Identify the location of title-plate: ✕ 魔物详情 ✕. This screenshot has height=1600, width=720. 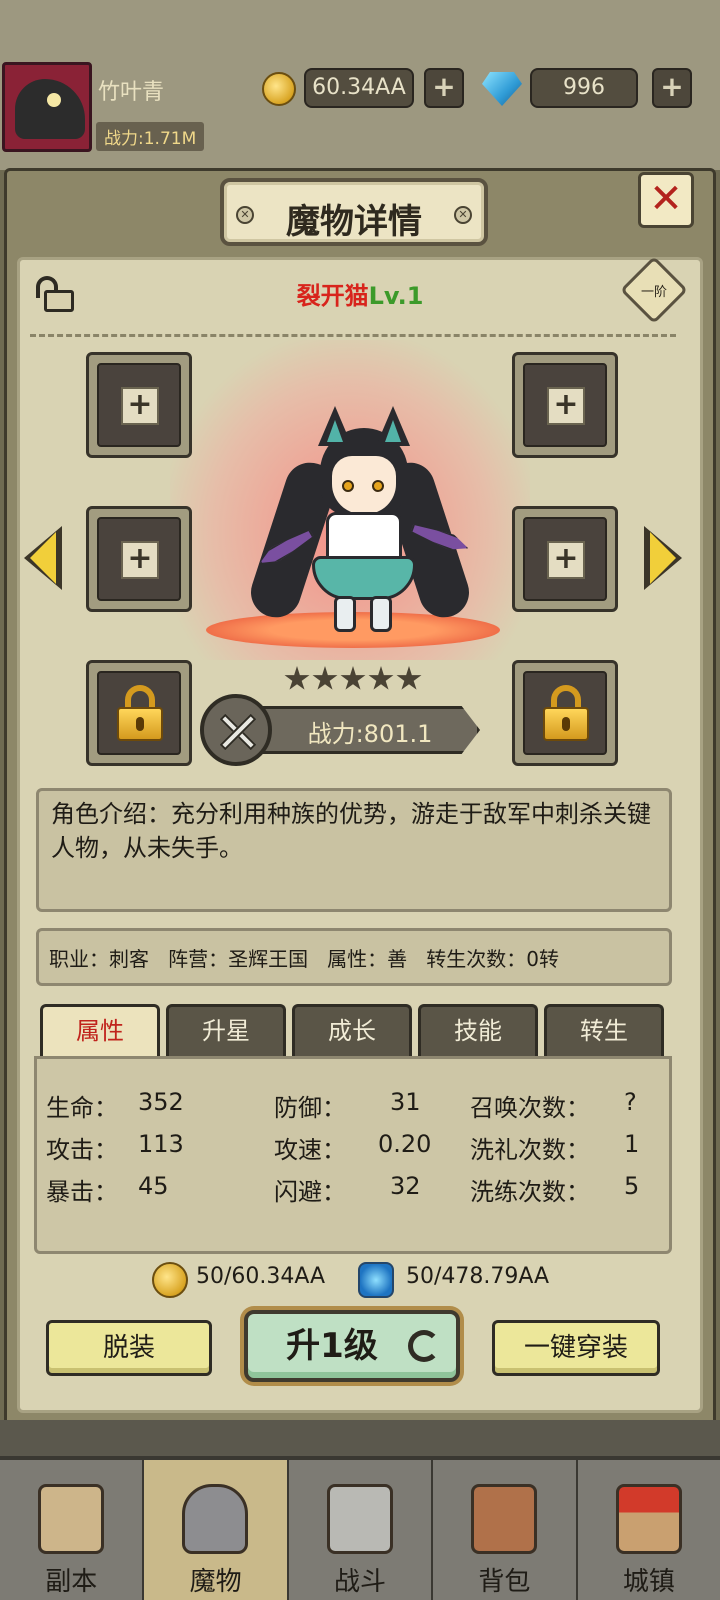
(354, 212).